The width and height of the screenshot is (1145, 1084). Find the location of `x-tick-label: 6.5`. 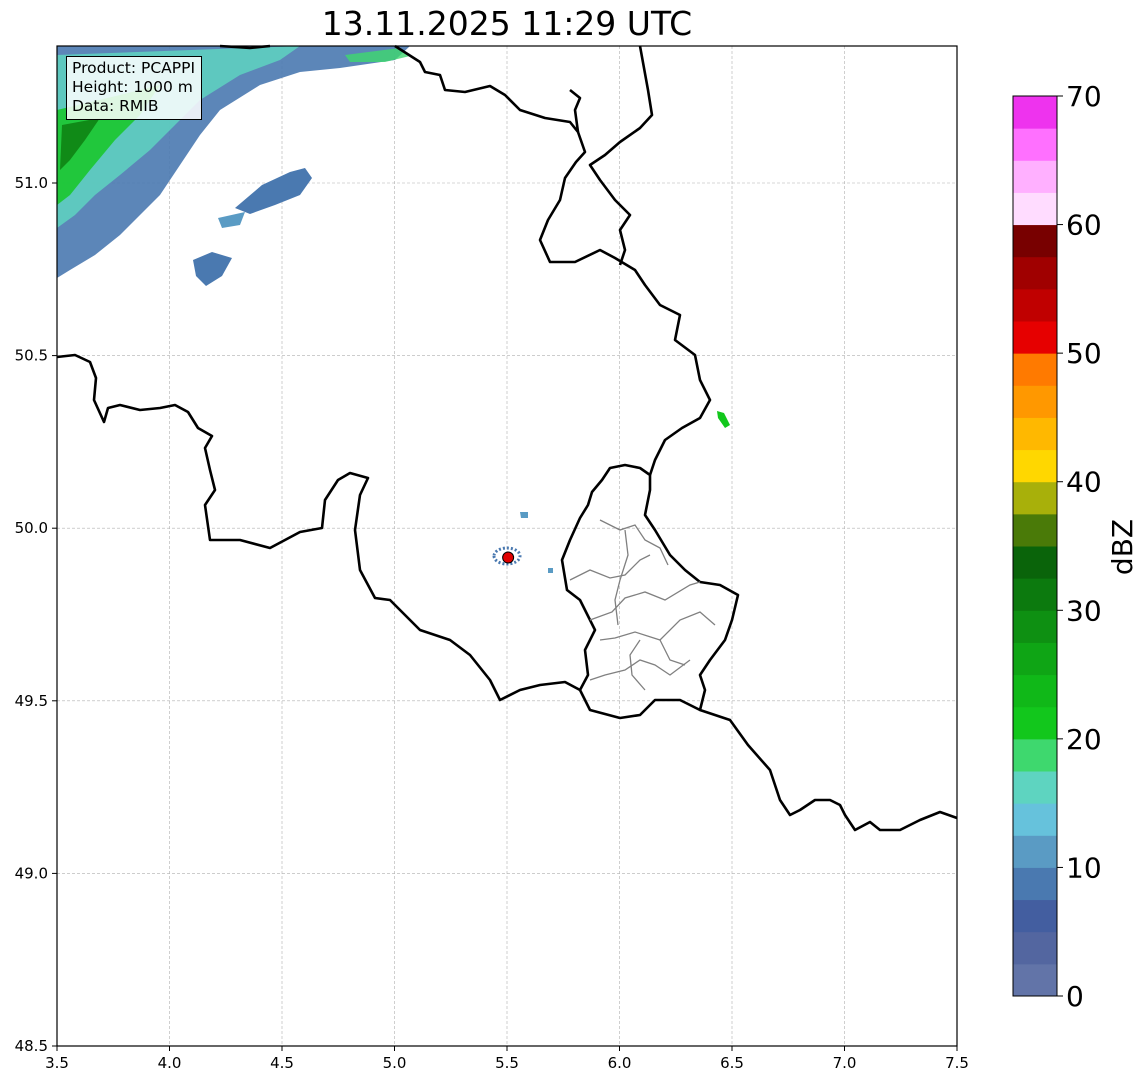

x-tick-label: 6.5 is located at coordinates (732, 1063).